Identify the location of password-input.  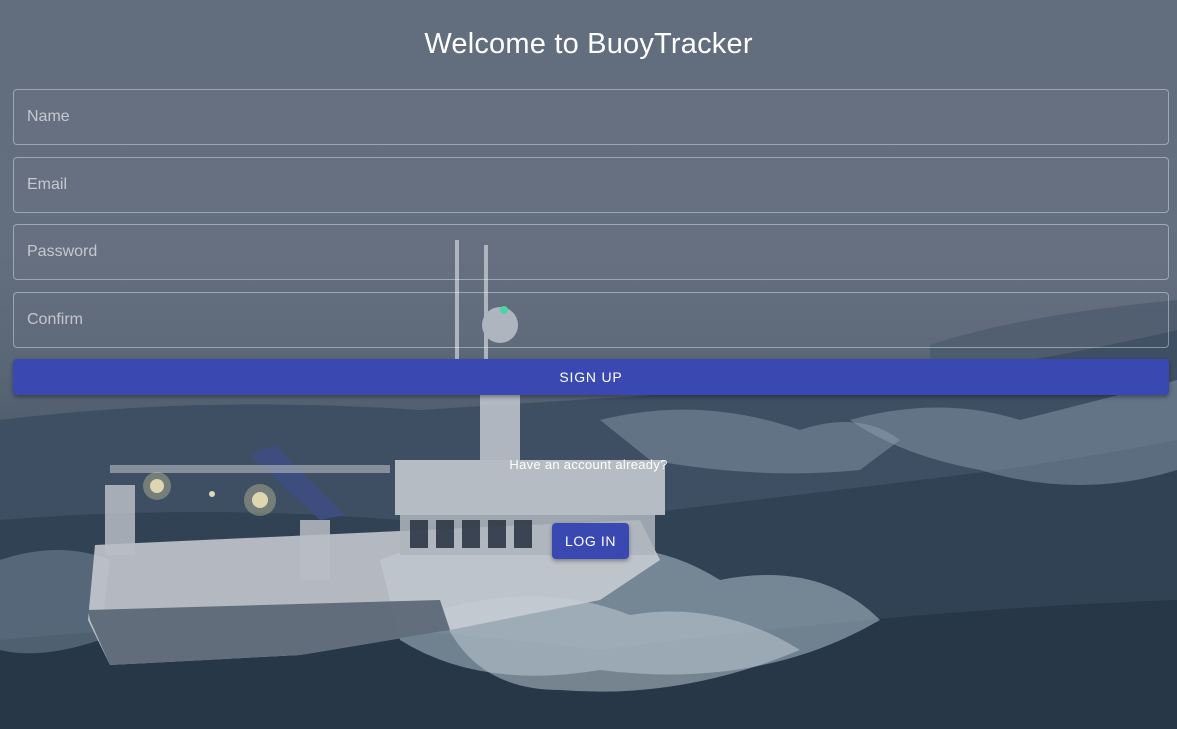
(591, 252).